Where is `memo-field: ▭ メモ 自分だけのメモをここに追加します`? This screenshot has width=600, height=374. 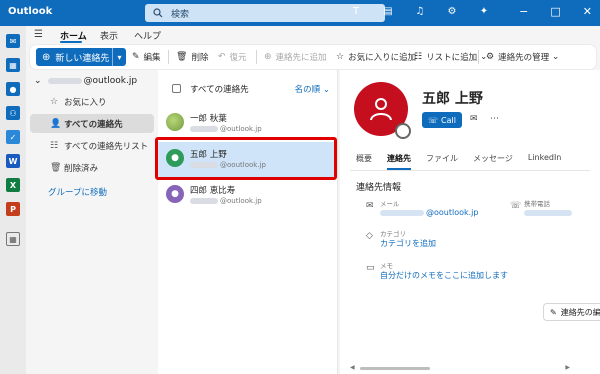
memo-field: ▭ メモ 自分だけのメモをここに追加します is located at coordinates (451, 271).